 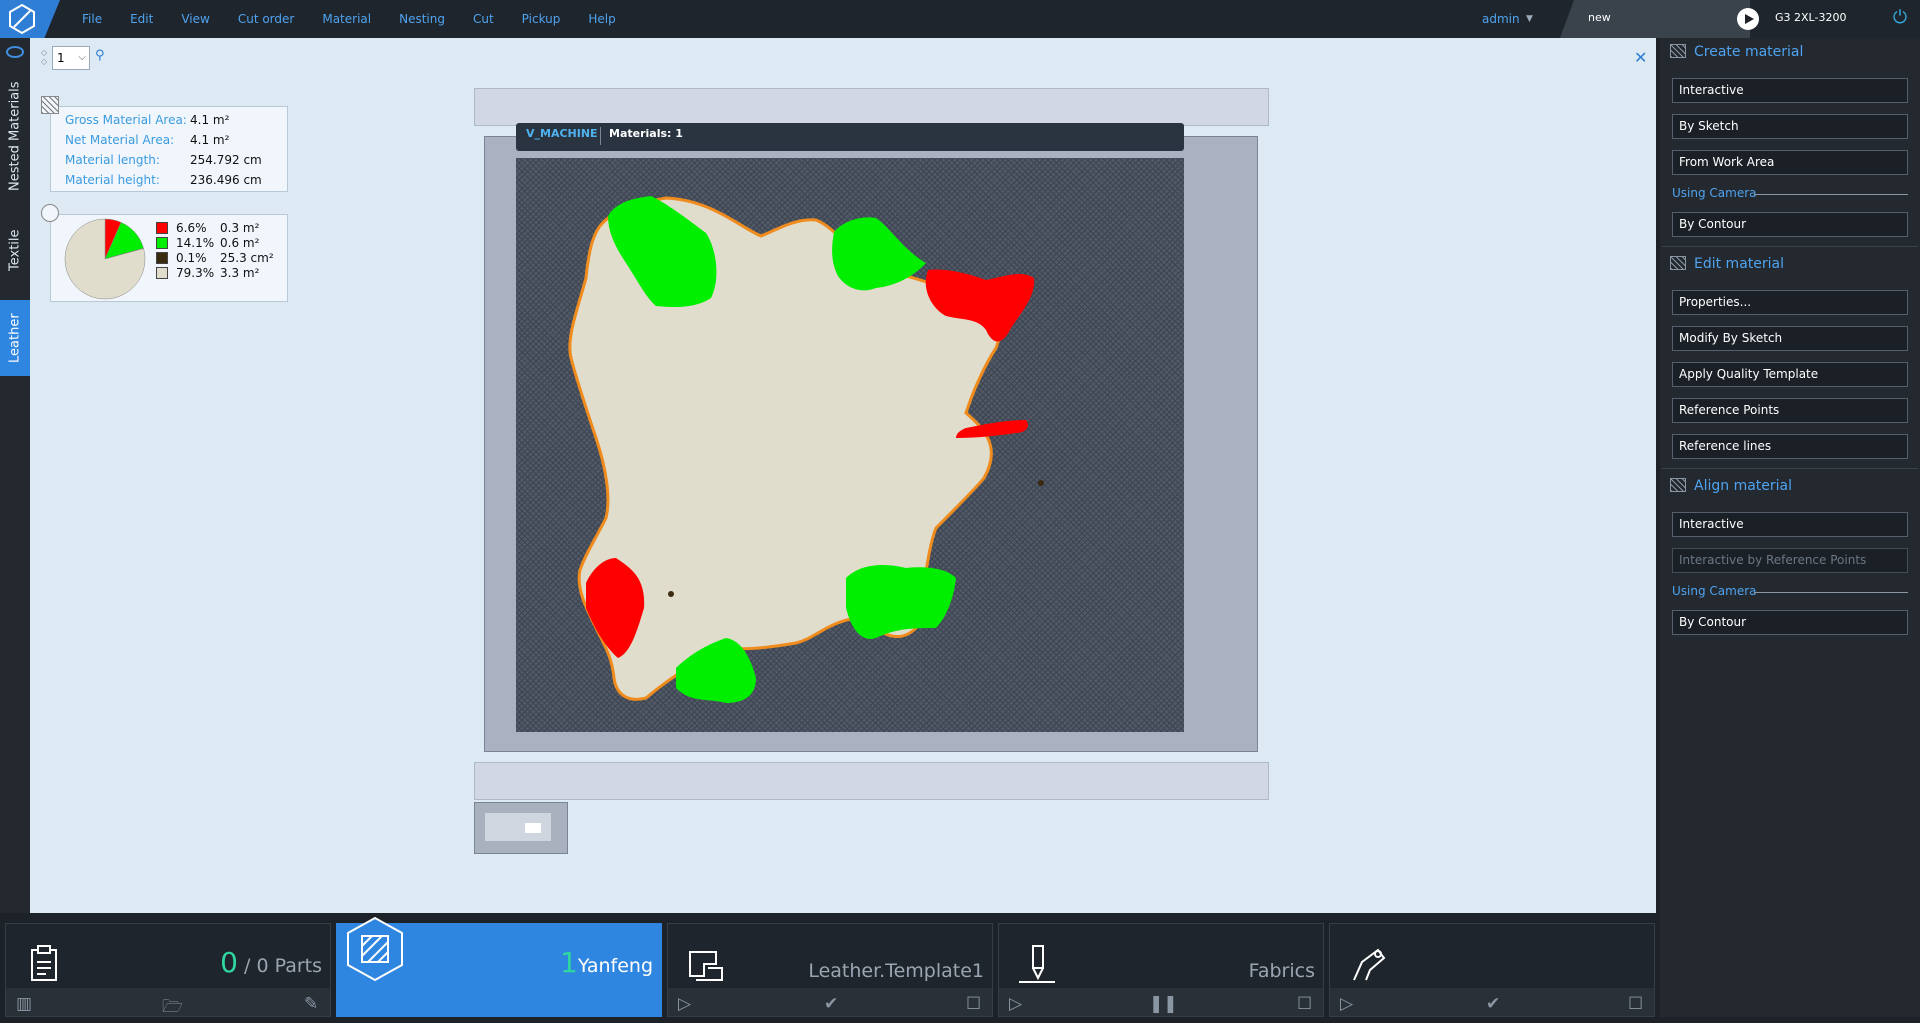 I want to click on create-by-sketch-button: By Sketch, so click(x=1790, y=126).